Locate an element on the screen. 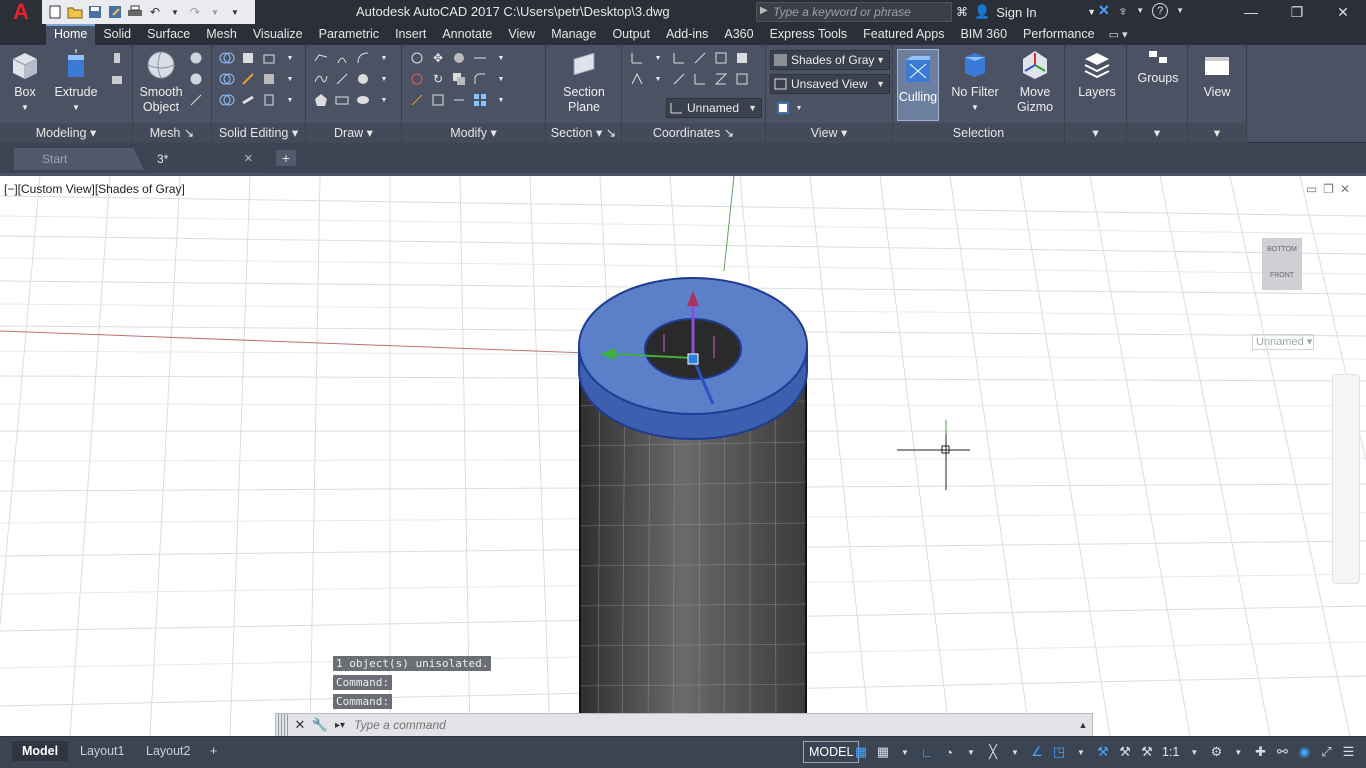 The width and height of the screenshot is (1366, 768). scale-dropdown-icon: ▼ is located at coordinates (1194, 752).